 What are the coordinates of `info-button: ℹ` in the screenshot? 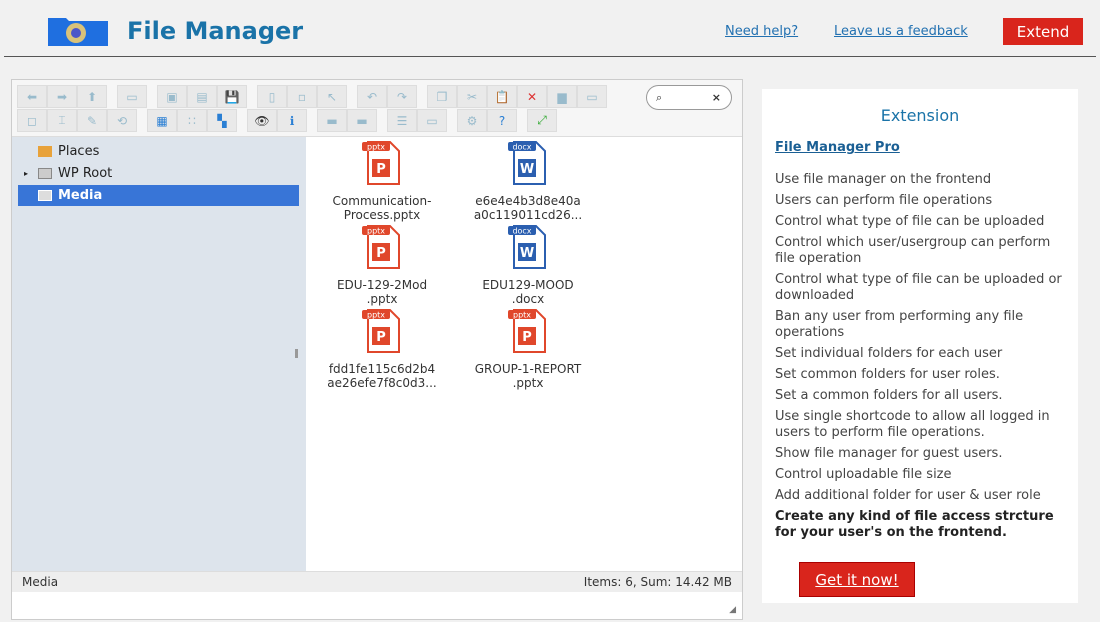 It's located at (292, 120).